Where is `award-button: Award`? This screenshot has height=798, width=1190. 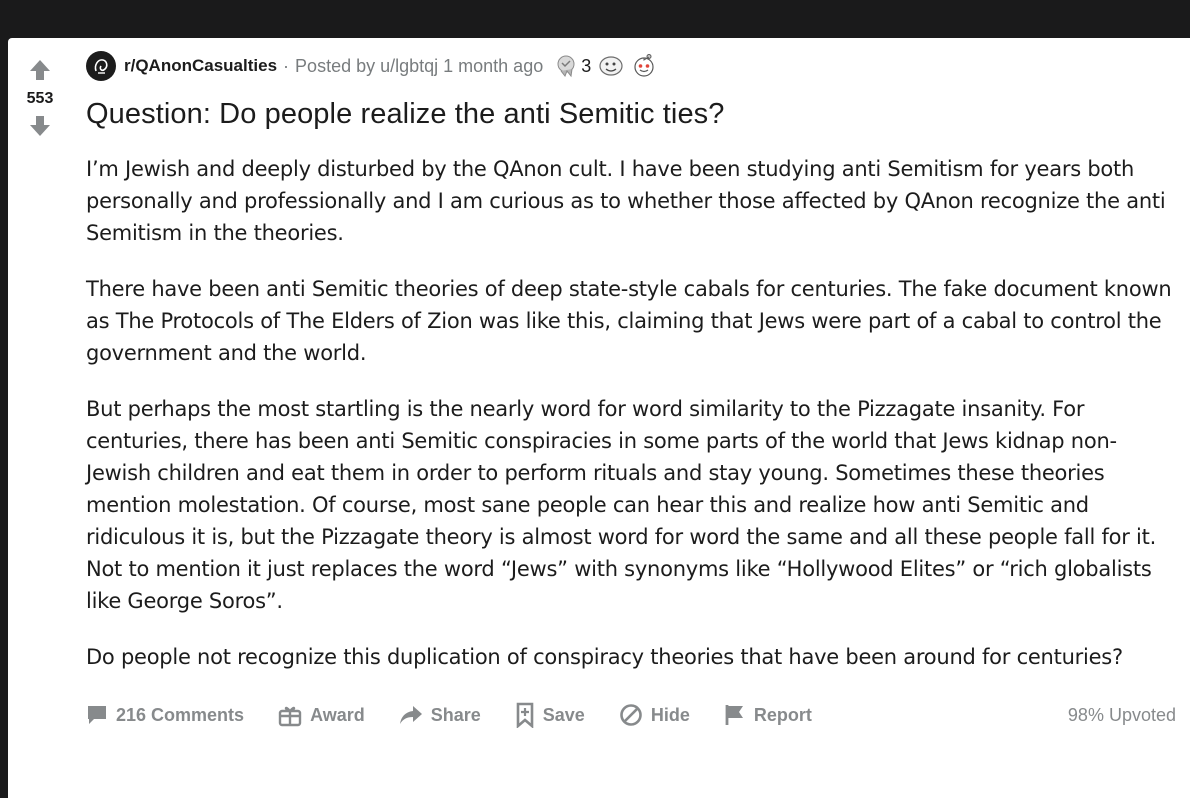
award-button: Award is located at coordinates (321, 715).